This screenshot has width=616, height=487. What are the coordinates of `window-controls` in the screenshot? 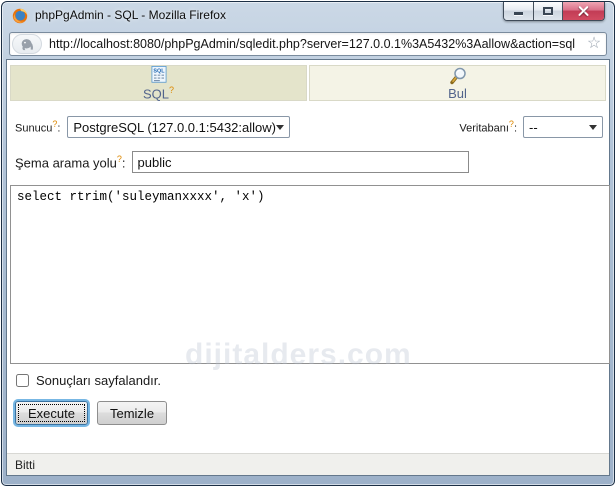 It's located at (554, 11).